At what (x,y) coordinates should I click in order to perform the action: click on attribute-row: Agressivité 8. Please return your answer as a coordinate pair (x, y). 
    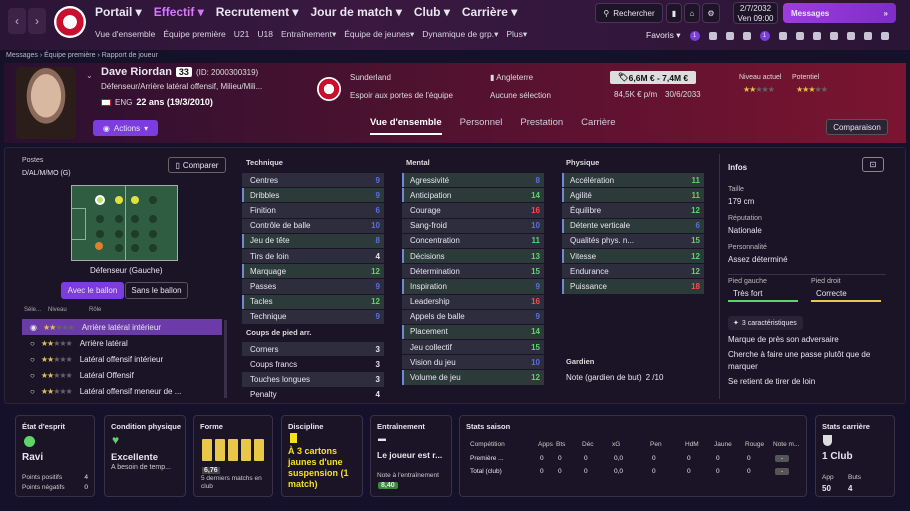
    Looking at the image, I should click on (473, 180).